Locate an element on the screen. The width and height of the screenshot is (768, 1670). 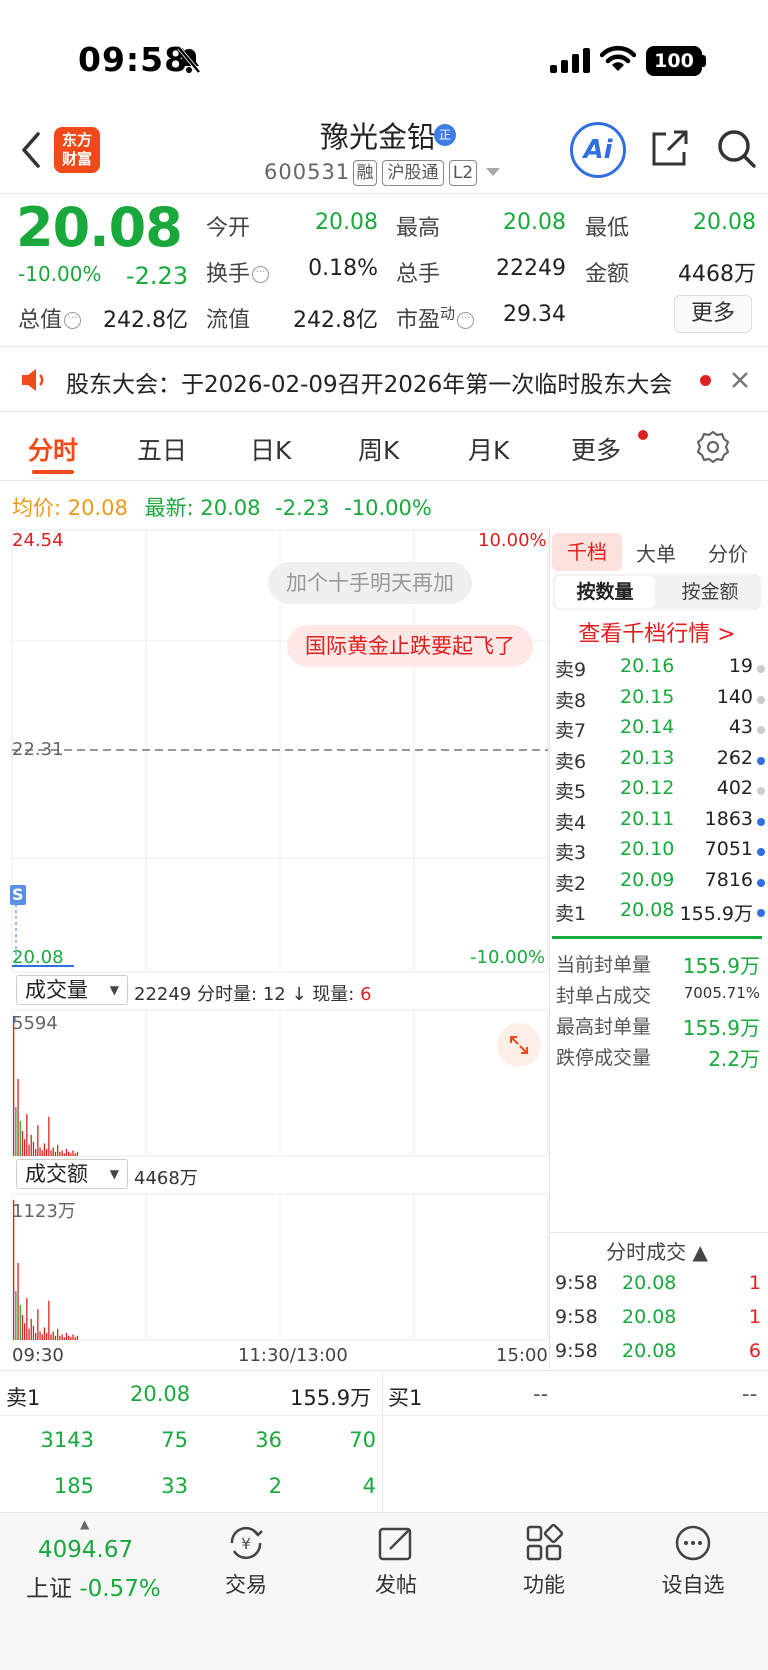
announcement-text: 股东大会：于2026-02-09召开2026年第一次临时股东大会 is located at coordinates (376, 382).